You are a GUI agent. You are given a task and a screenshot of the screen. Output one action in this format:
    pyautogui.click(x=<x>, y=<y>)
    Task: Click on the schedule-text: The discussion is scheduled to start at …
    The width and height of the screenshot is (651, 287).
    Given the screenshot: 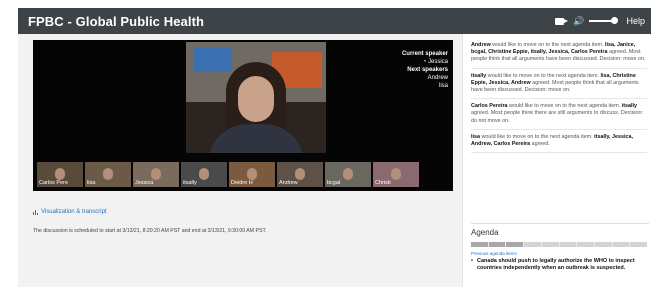 What is the action you would take?
    pyautogui.click(x=150, y=231)
    